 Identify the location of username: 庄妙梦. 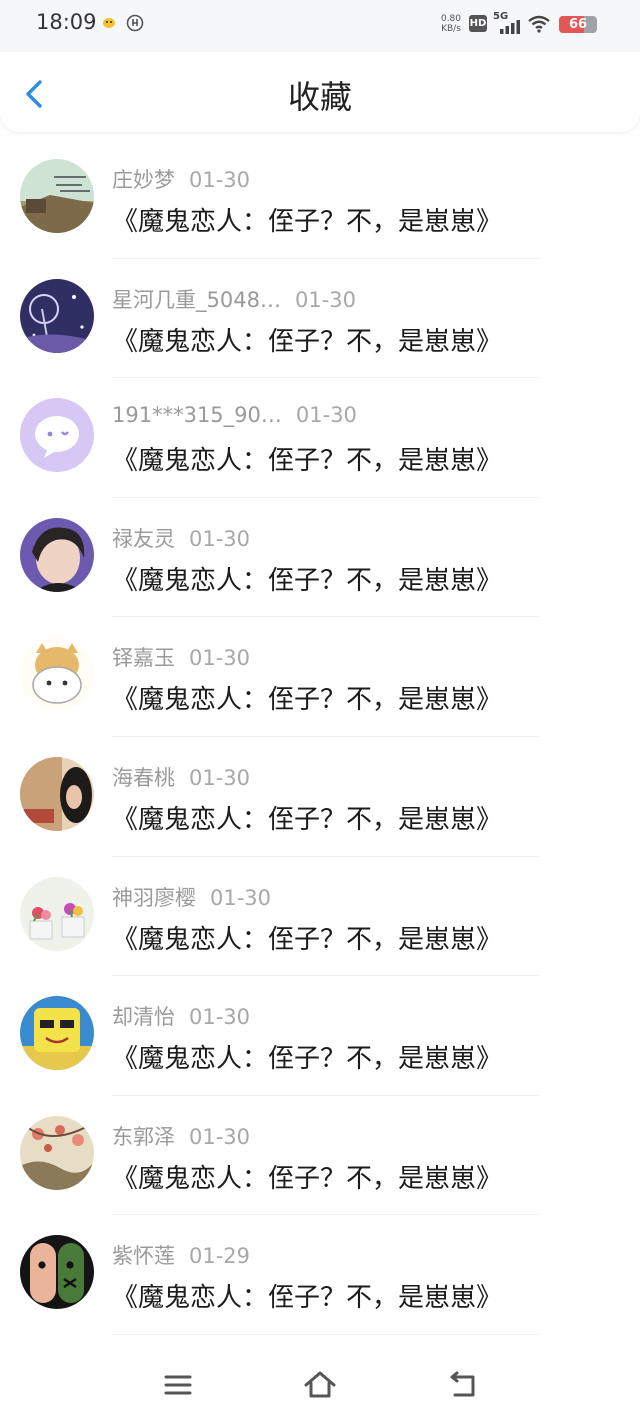
(143, 180).